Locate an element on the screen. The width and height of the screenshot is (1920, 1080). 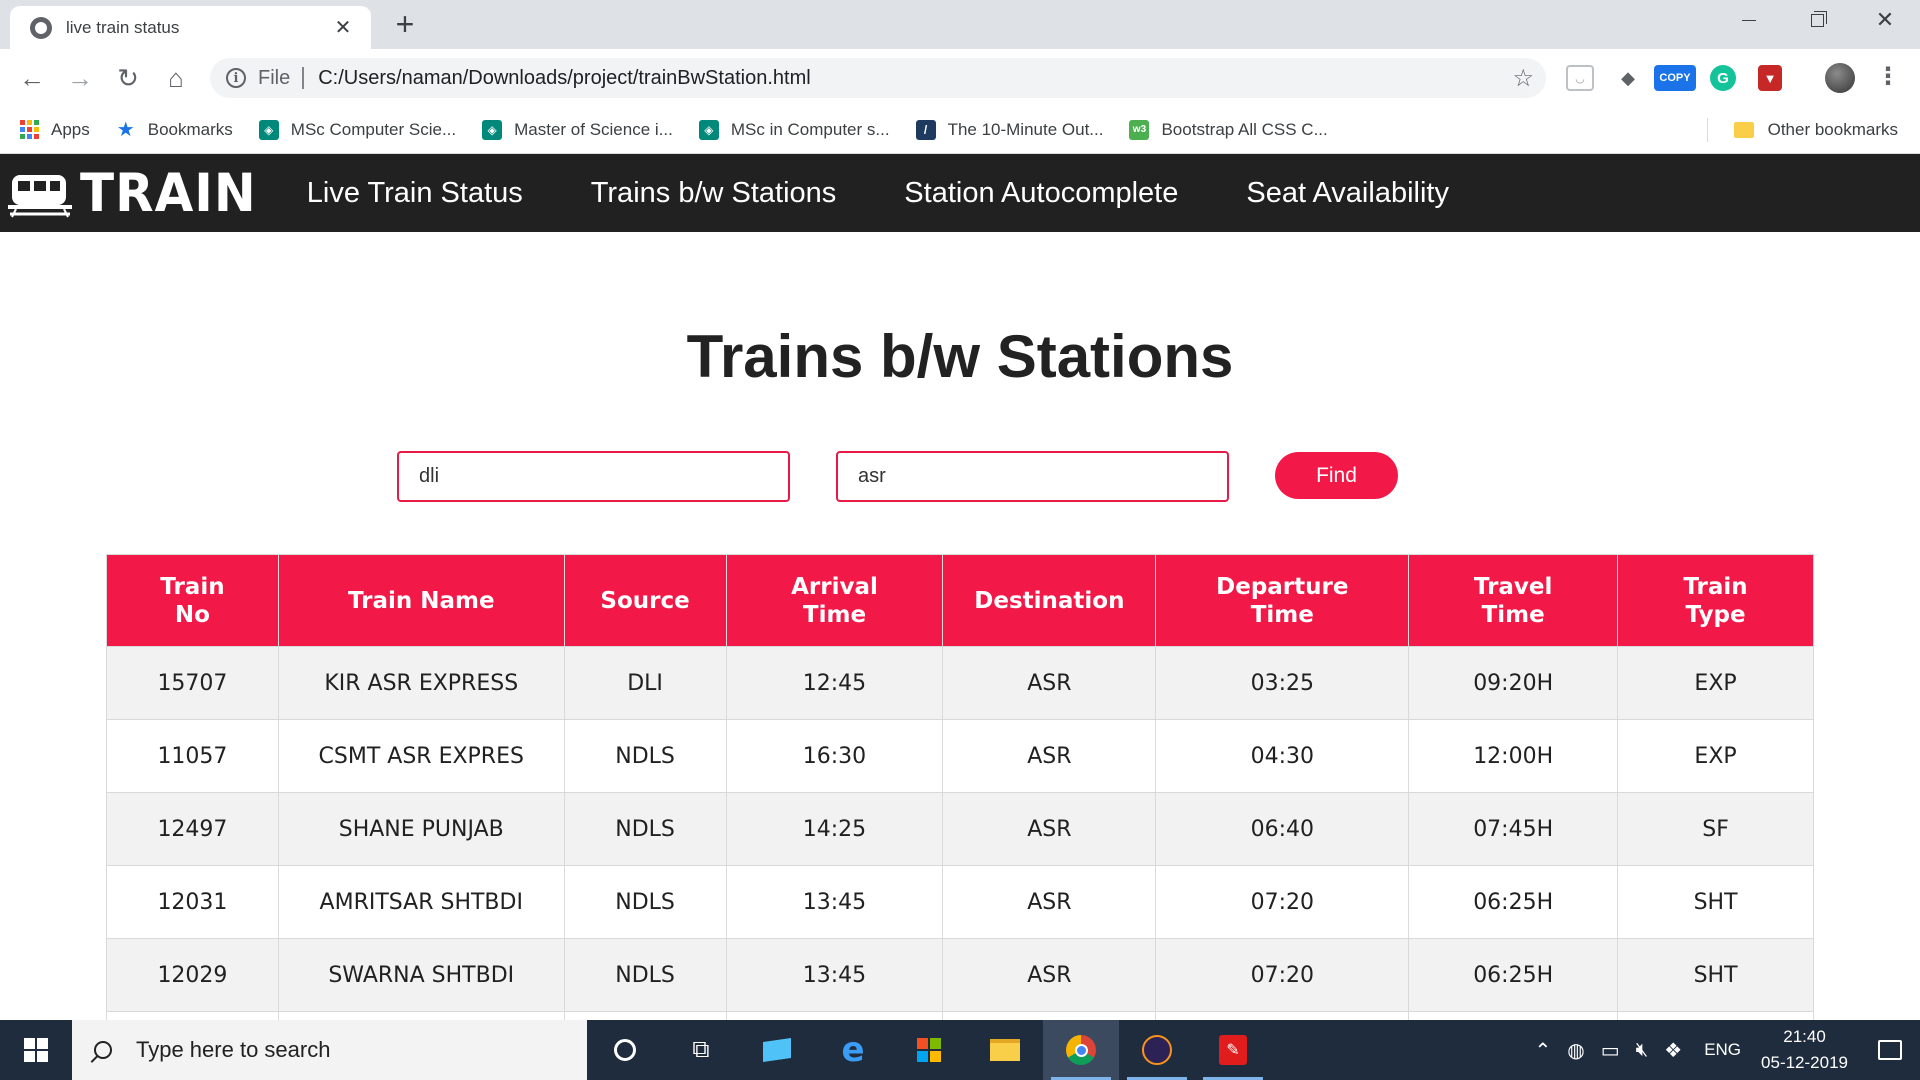
edge-icon: e is located at coordinates (853, 1050).